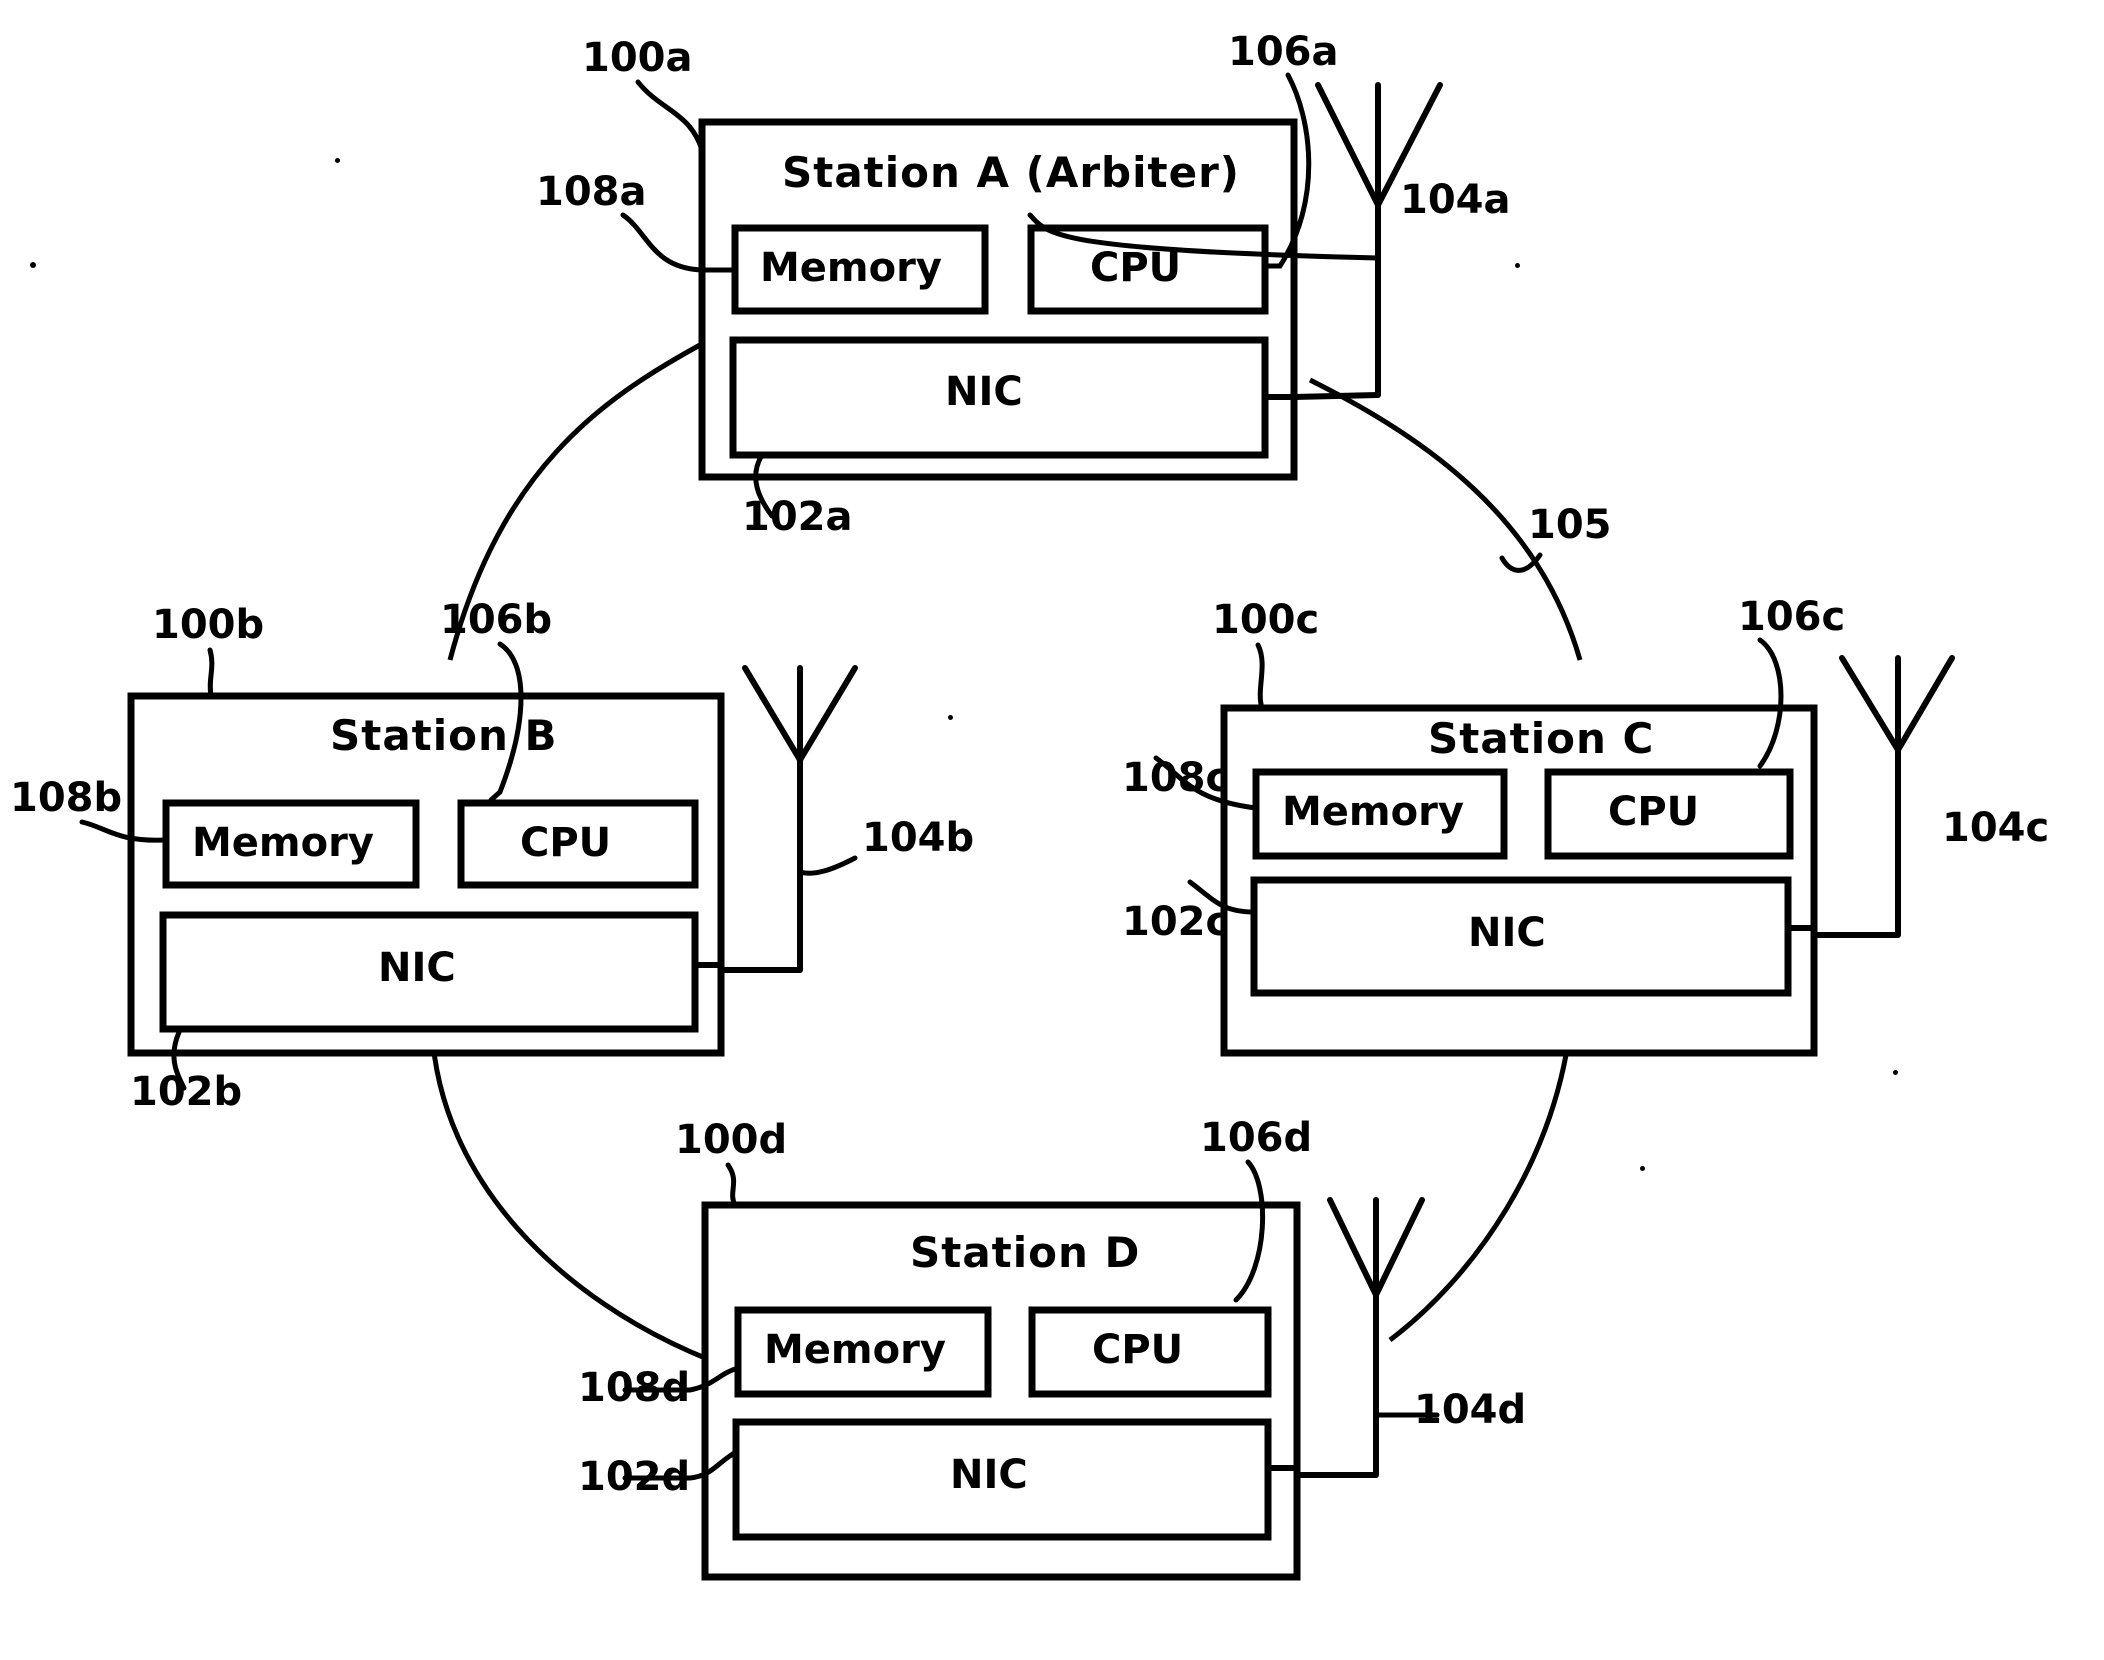 The image size is (2104, 1660). I want to click on ref-label-106c: 106c, so click(1792, 617).